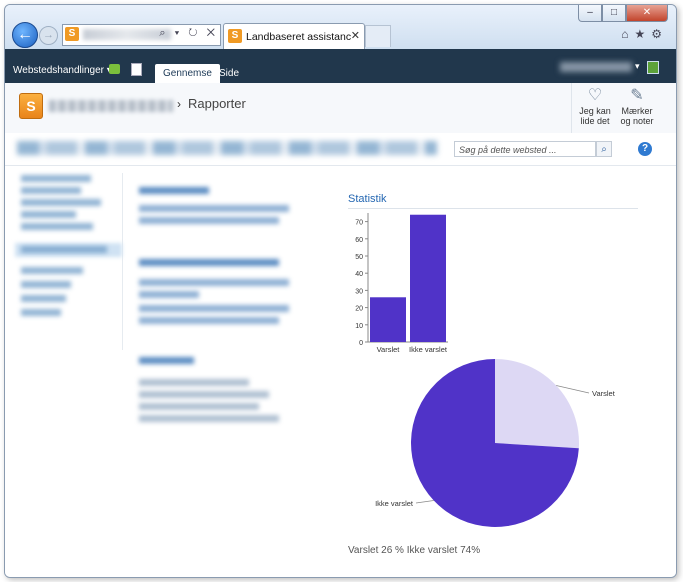 The height and width of the screenshot is (582, 683). What do you see at coordinates (590, 13) in the screenshot?
I see `minimize-button: –` at bounding box center [590, 13].